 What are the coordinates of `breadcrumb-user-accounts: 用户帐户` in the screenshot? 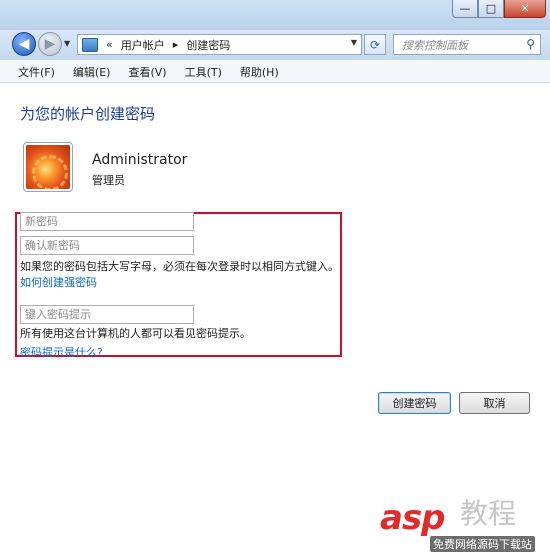 It's located at (143, 45).